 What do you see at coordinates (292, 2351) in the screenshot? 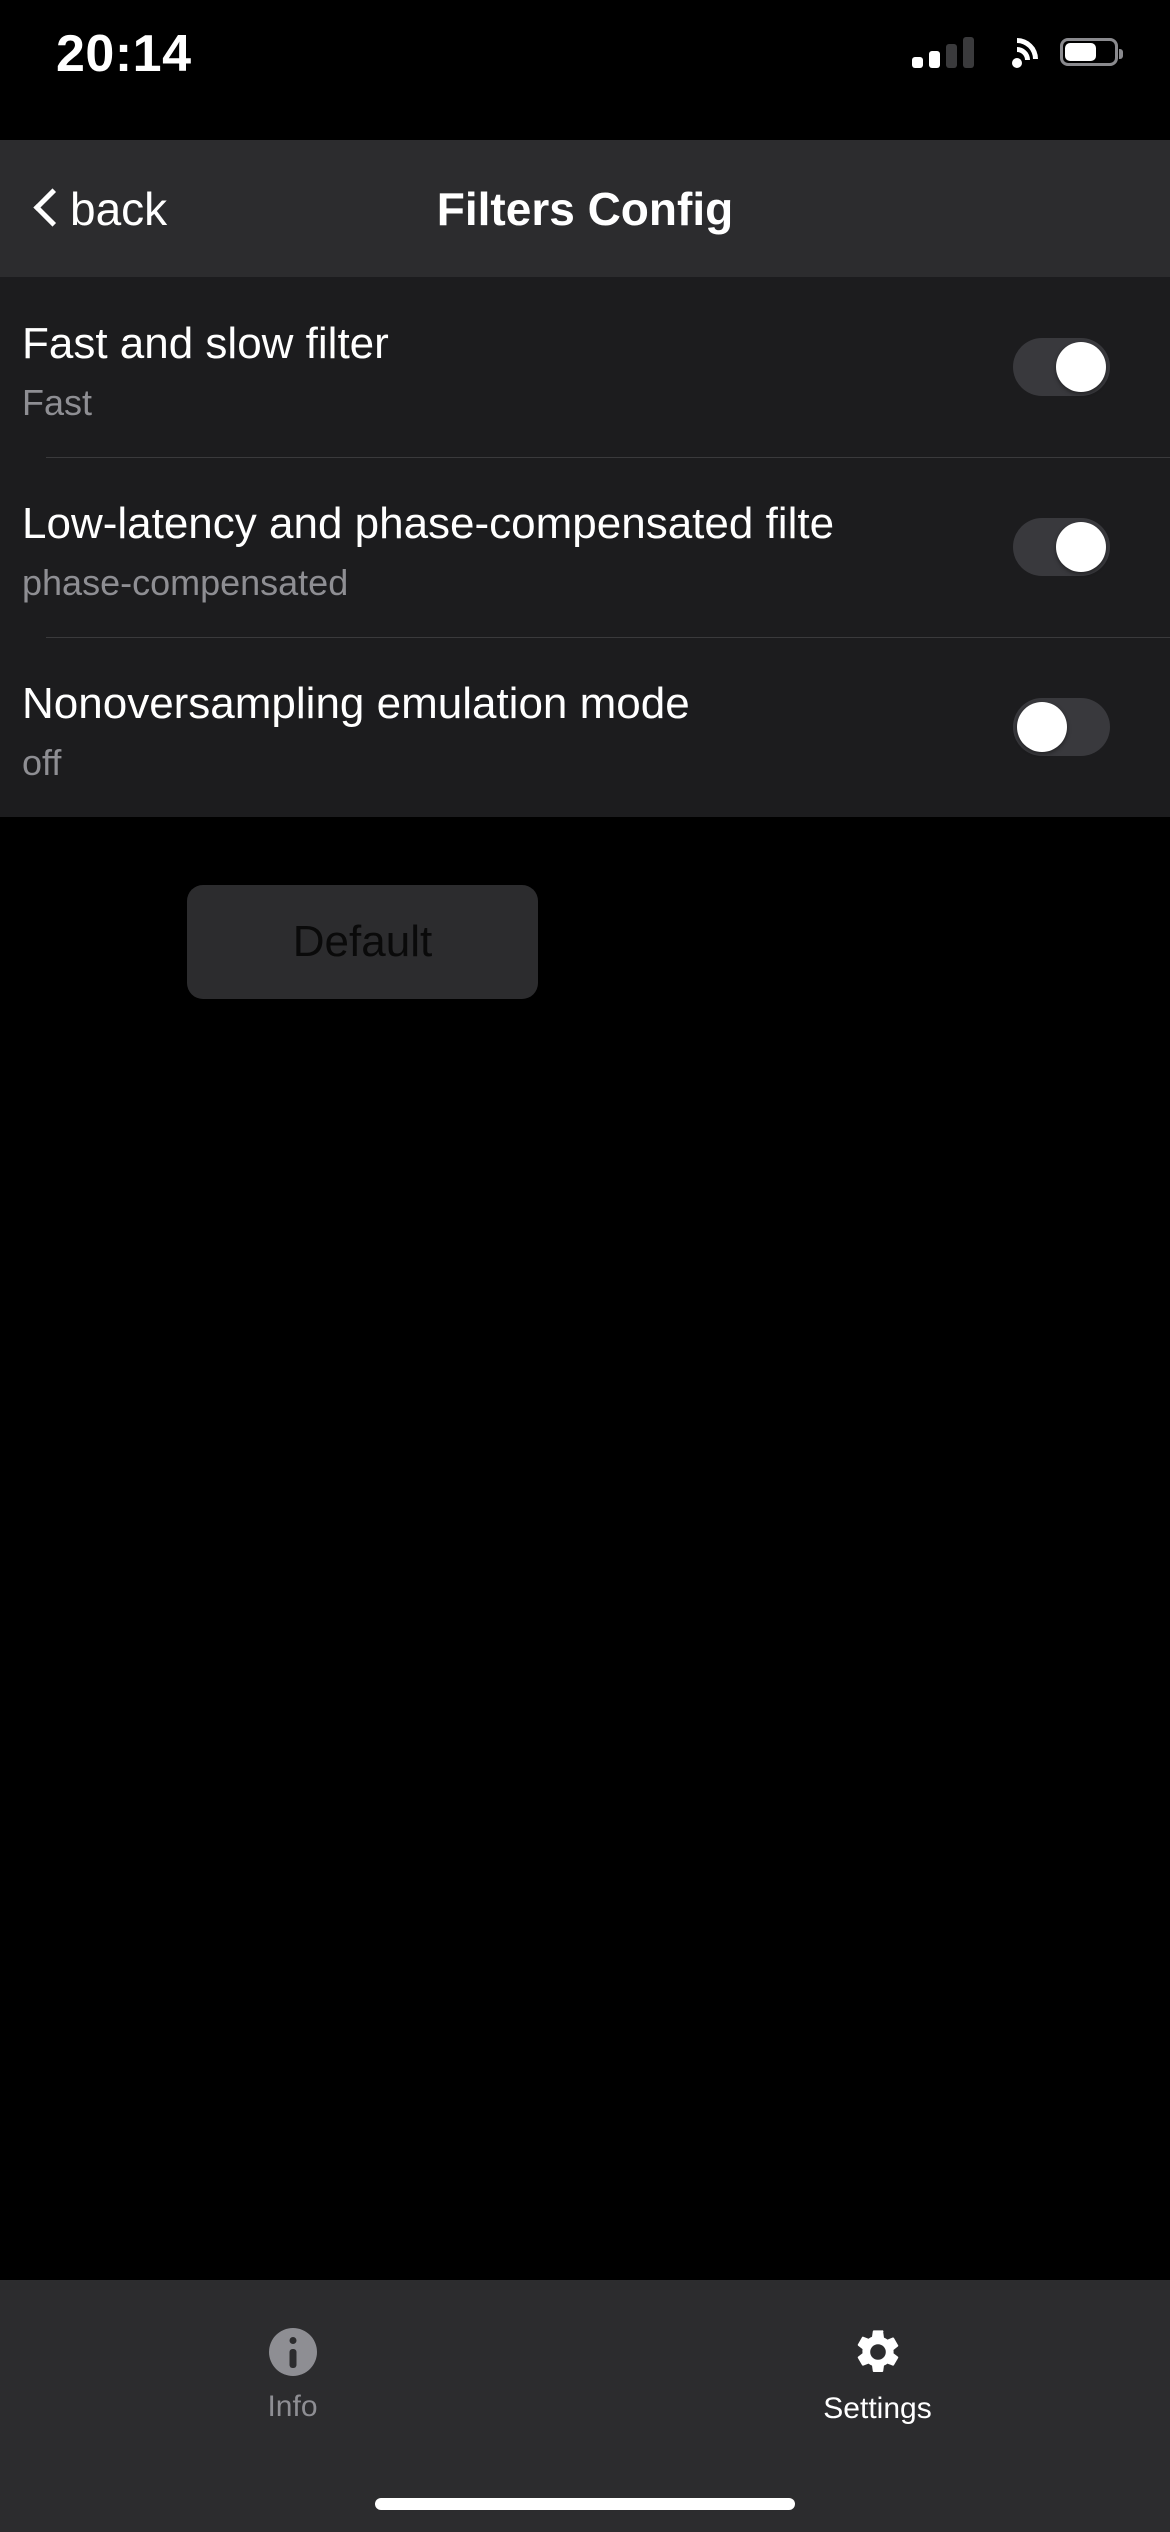
I see `info-circle-icon` at bounding box center [292, 2351].